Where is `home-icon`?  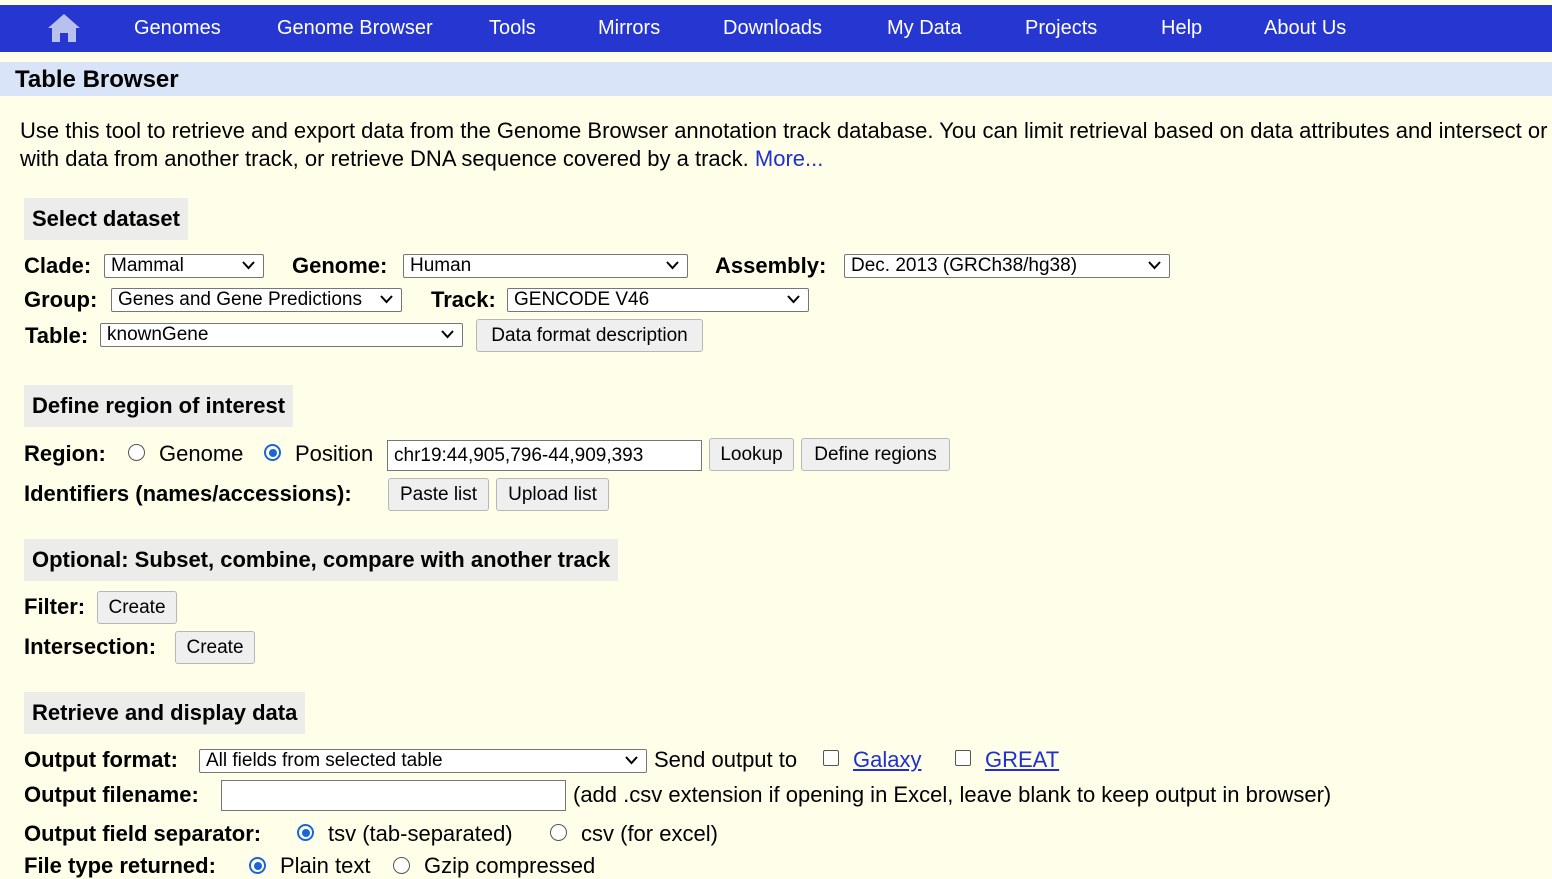
home-icon is located at coordinates (64, 28).